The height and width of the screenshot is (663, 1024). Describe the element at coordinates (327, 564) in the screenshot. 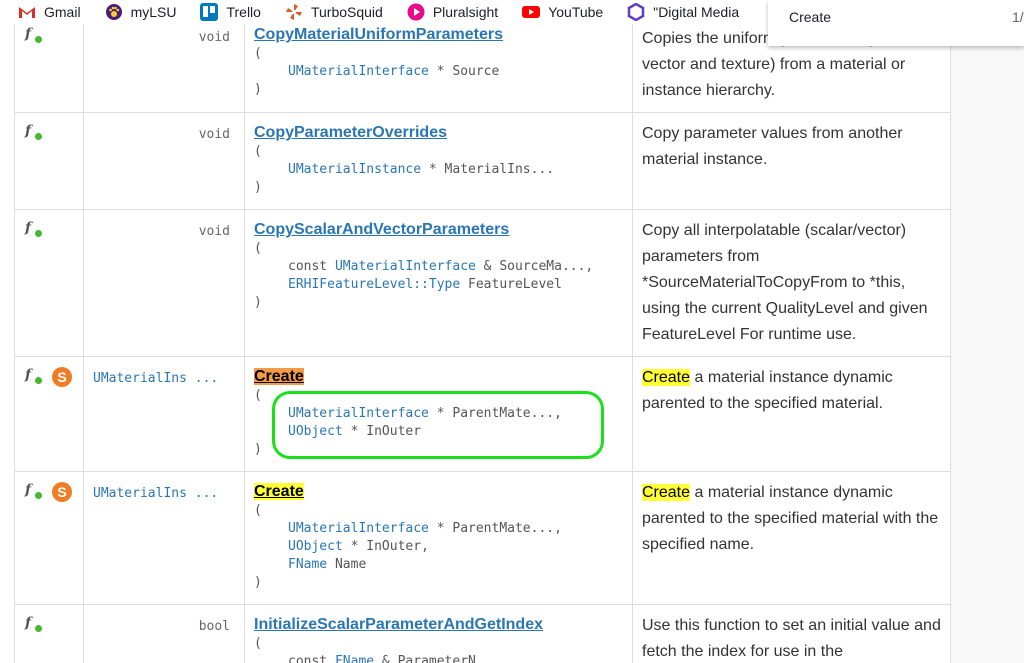

I see `parameter: FName Name` at that location.